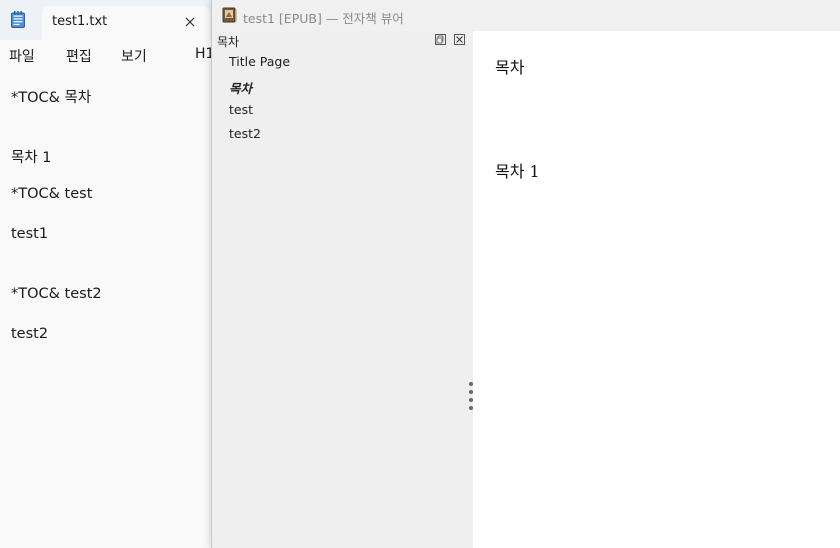 The width and height of the screenshot is (840, 548). What do you see at coordinates (51, 98) in the screenshot?
I see `text-line: *TOC& 목차` at bounding box center [51, 98].